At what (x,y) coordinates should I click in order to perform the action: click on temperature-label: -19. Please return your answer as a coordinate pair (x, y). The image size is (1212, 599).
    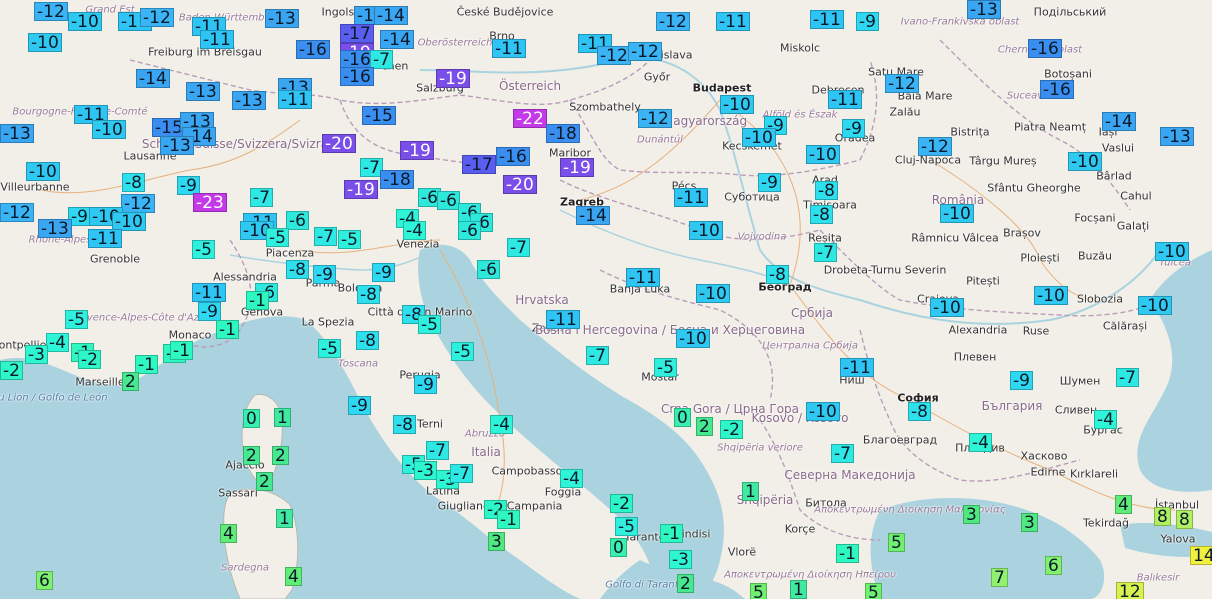
    Looking at the image, I should click on (453, 78).